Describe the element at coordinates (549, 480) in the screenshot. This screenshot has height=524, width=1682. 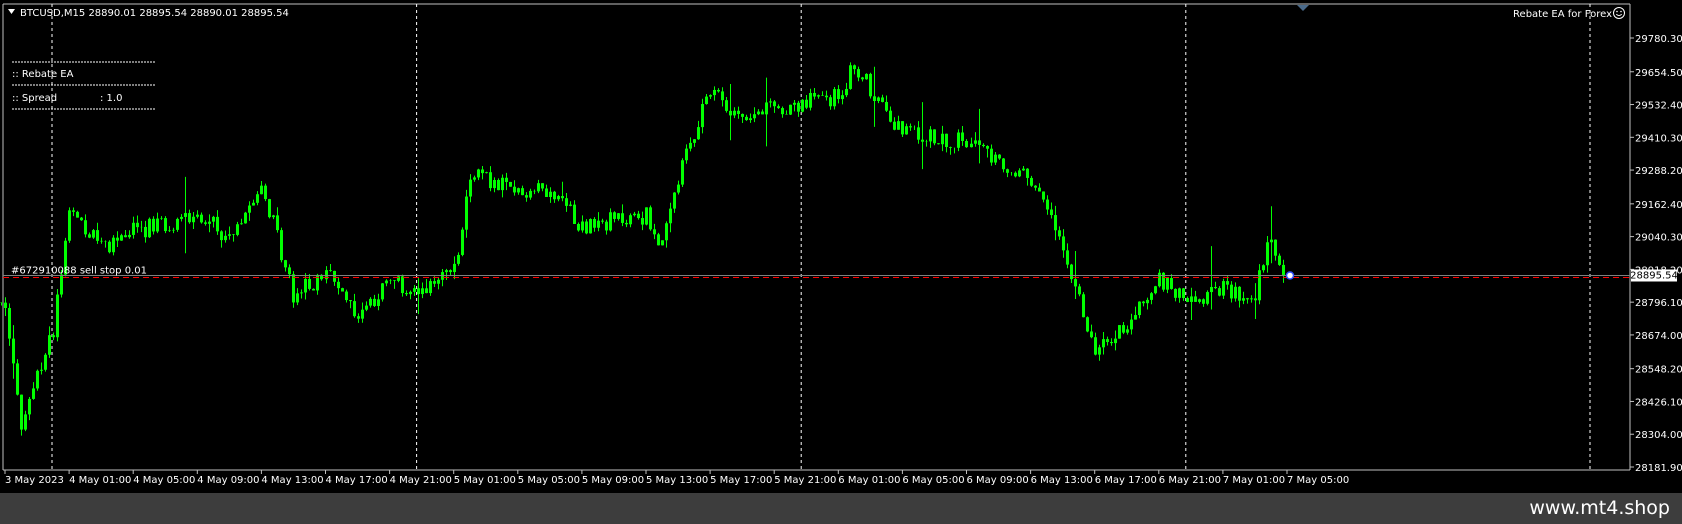
I see `x-tick-label: 5 May 05:00` at that location.